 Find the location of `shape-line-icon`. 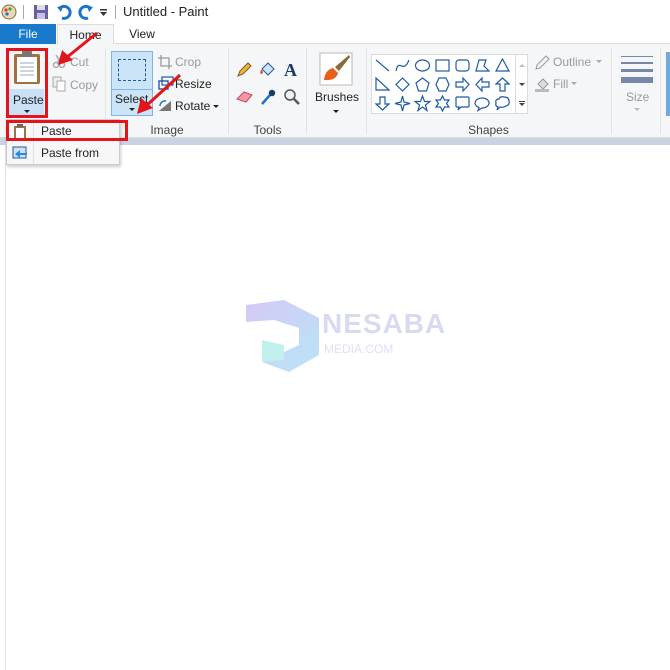

shape-line-icon is located at coordinates (382, 65).